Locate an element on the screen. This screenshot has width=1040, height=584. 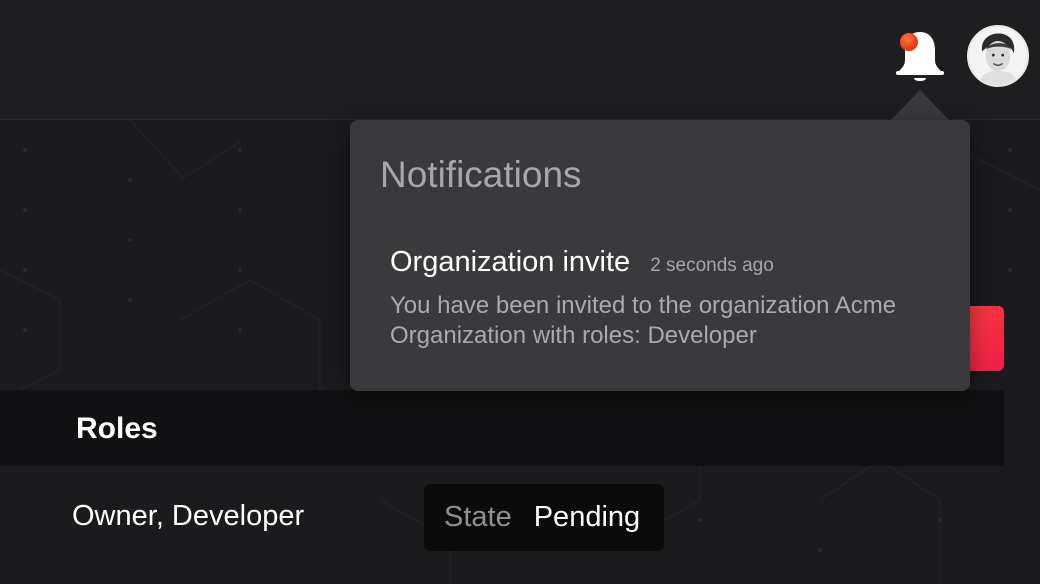
popover-arrow is located at coordinates (920, 105).